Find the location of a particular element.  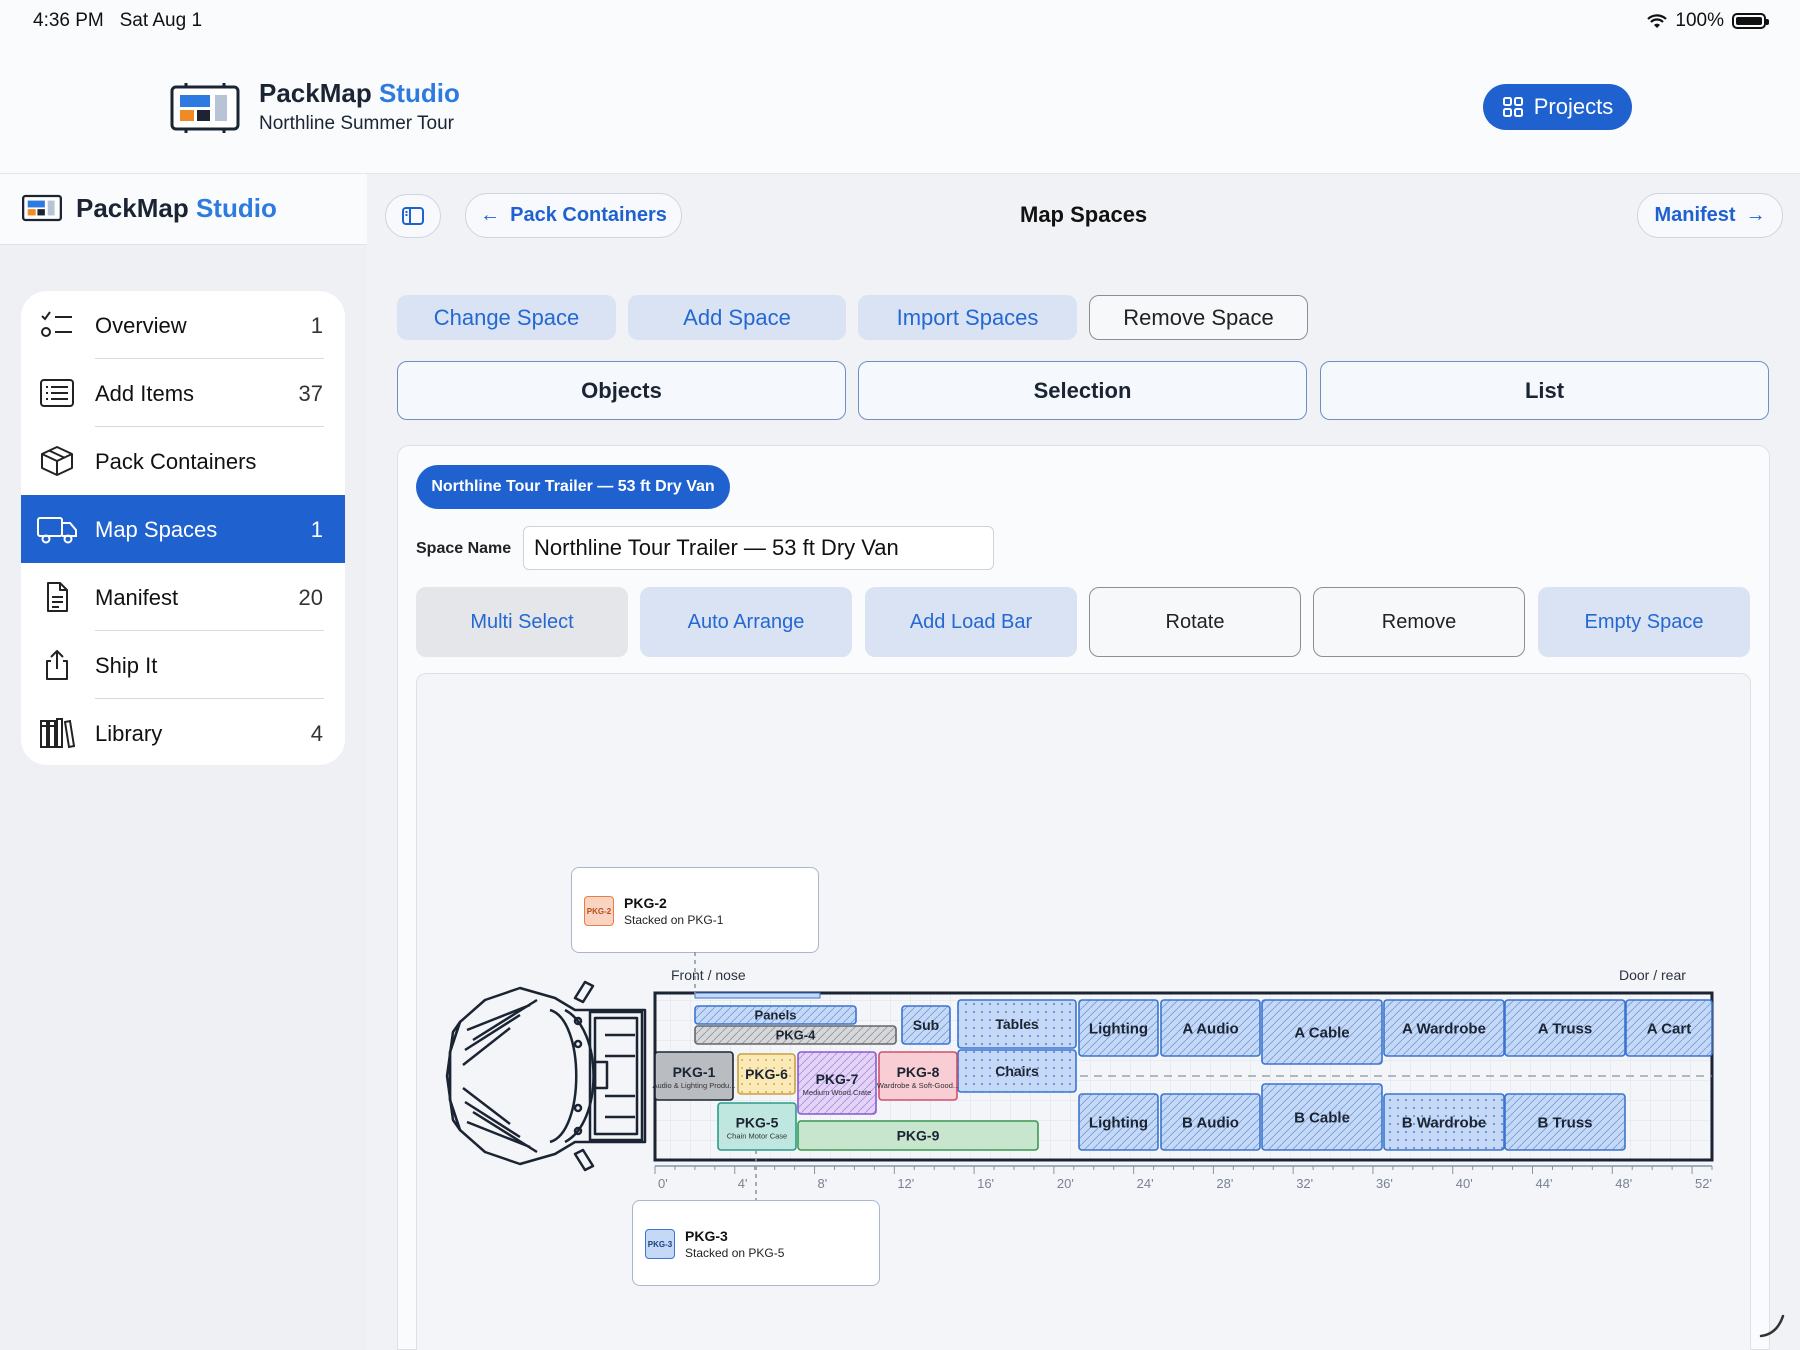

empty-space-button: Empty Space is located at coordinates (1644, 622).